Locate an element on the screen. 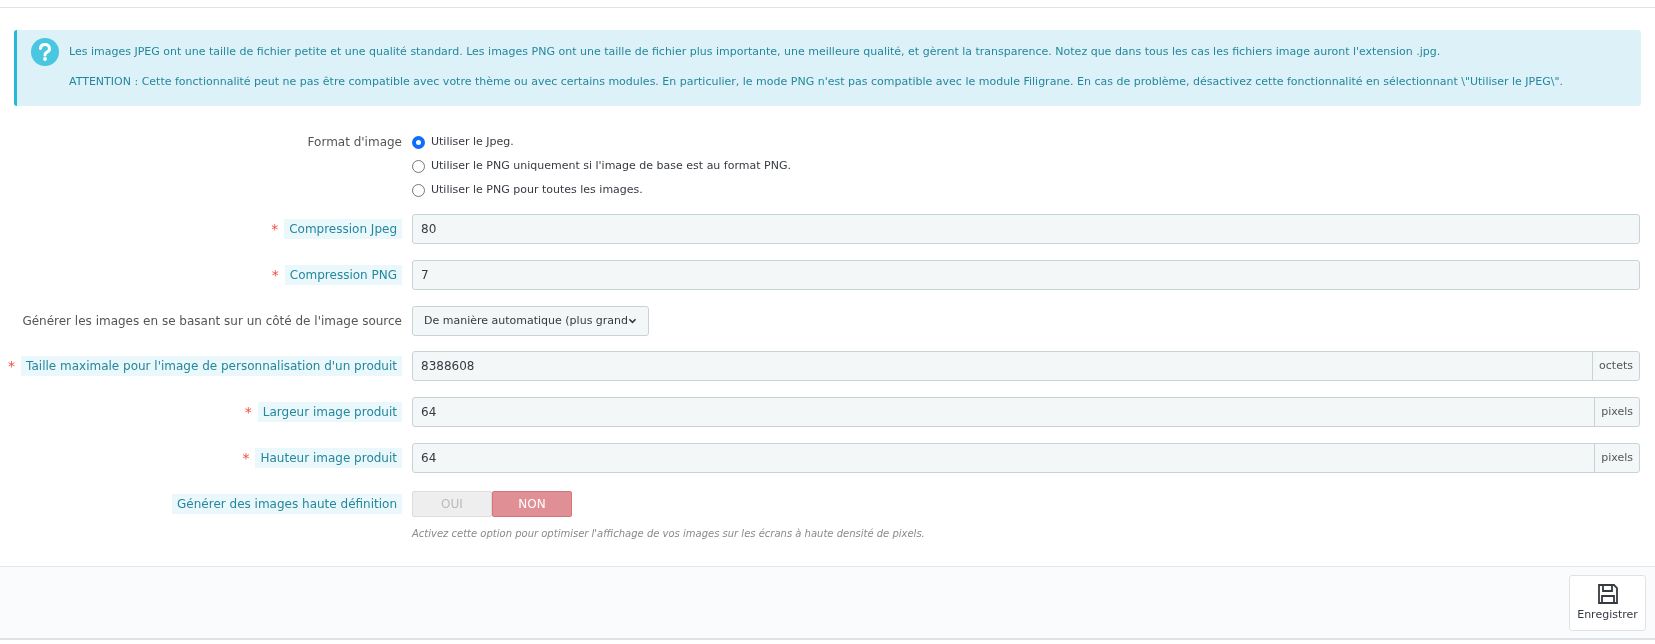 The height and width of the screenshot is (644, 1655). help-icon is located at coordinates (45, 52).